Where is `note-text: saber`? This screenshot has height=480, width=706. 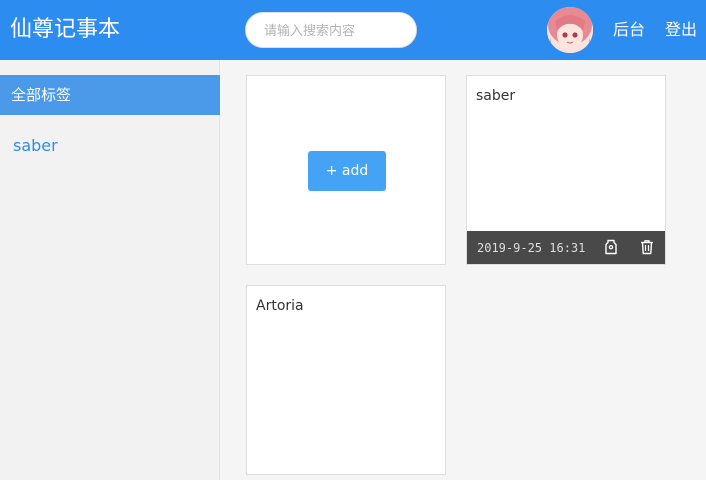 note-text: saber is located at coordinates (496, 96).